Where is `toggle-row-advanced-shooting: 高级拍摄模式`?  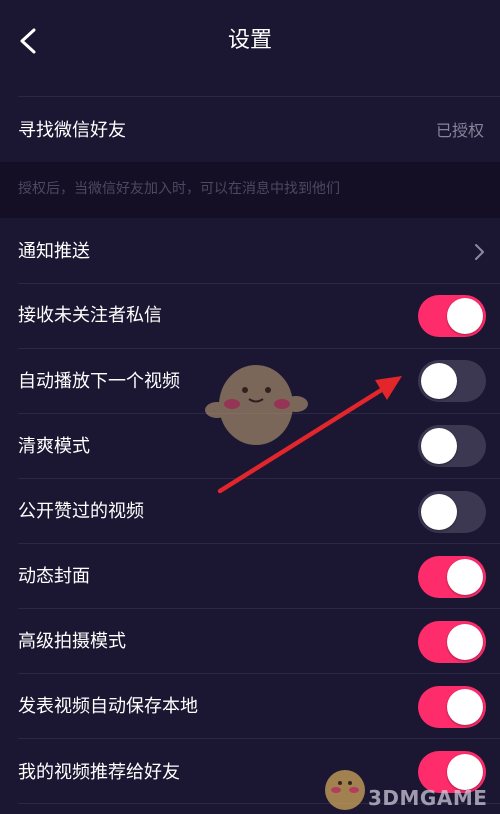 toggle-row-advanced-shooting: 高级拍摄模式 is located at coordinates (250, 641).